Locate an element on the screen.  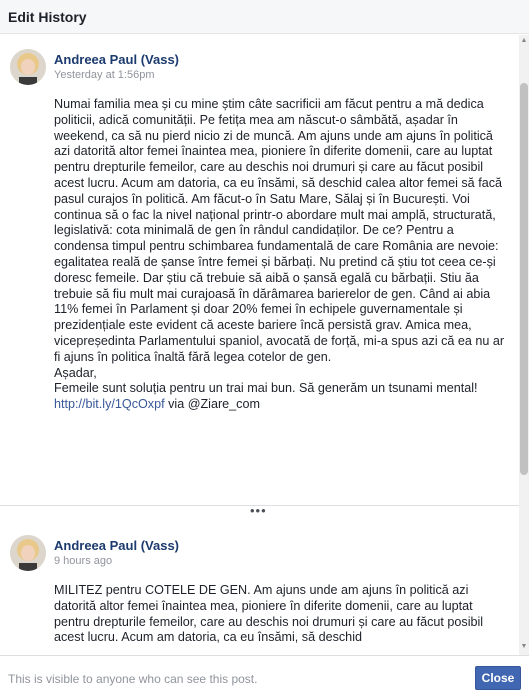
more-icon: ••• is located at coordinates (258, 510).